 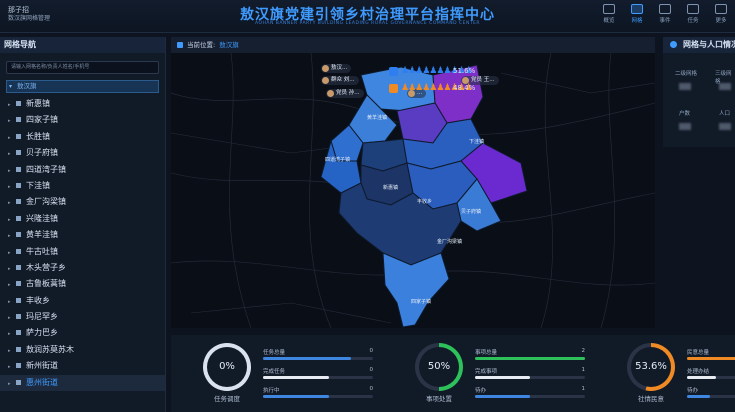 What do you see at coordinates (227, 399) in the screenshot?
I see `ring-label: 任务调度` at bounding box center [227, 399].